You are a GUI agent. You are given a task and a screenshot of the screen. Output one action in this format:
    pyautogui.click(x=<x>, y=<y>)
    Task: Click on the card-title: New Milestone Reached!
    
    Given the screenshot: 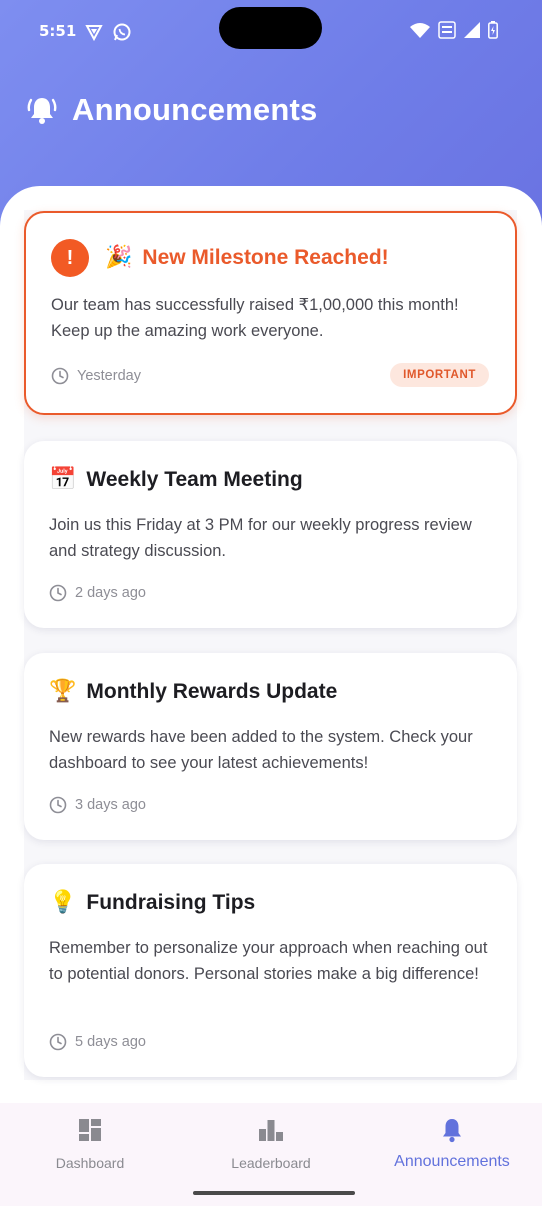 What is the action you would take?
    pyautogui.click(x=265, y=257)
    